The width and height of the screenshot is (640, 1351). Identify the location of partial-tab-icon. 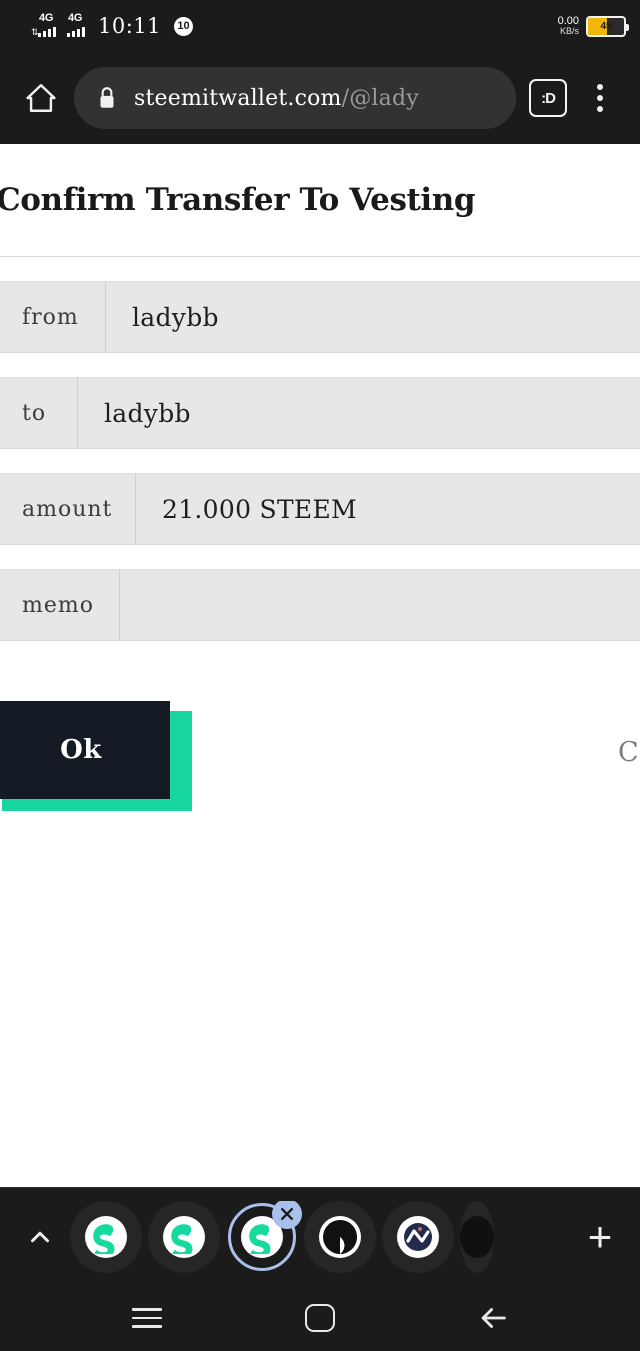
(477, 1236).